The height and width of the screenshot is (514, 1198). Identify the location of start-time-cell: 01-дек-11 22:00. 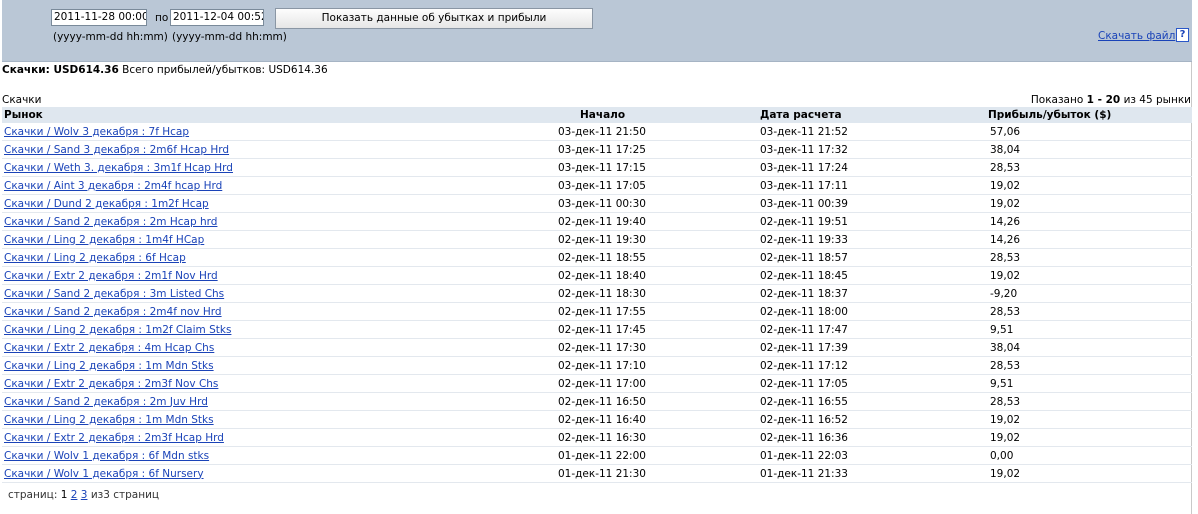
(603, 455).